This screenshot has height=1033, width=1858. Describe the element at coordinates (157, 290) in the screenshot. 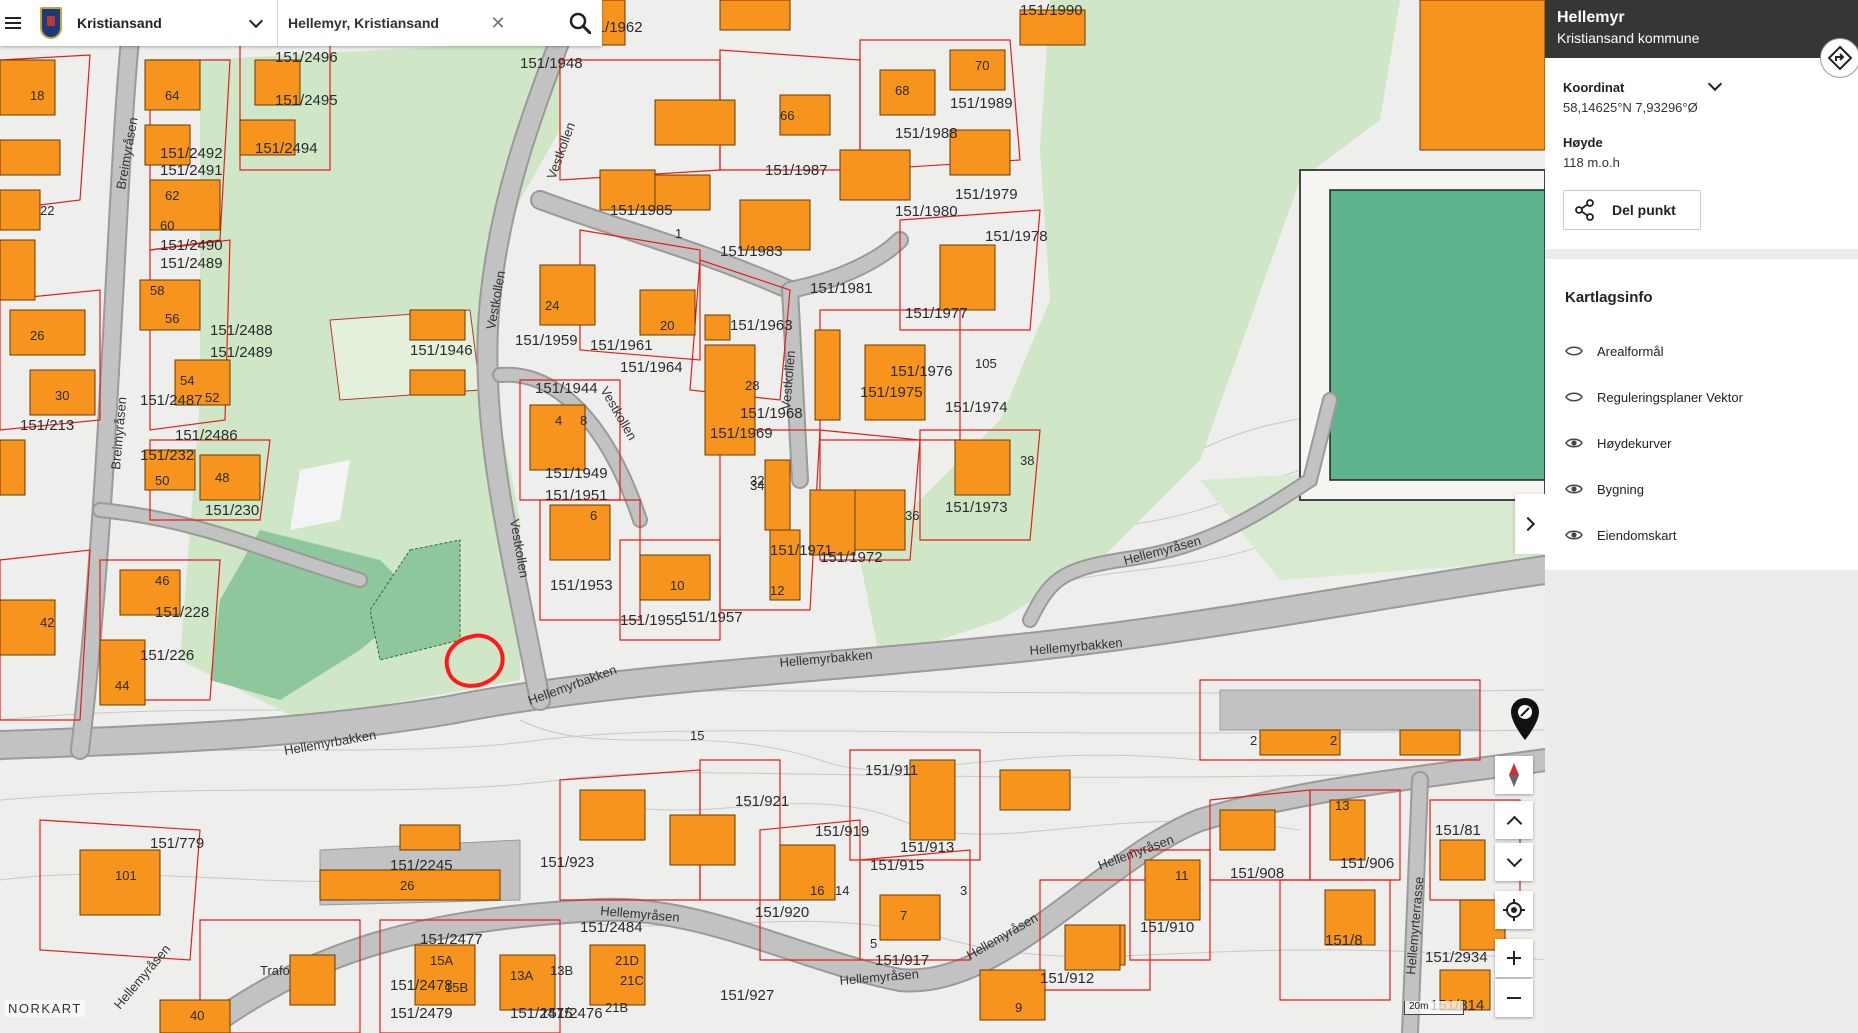

I see `house-number-label: 58` at that location.